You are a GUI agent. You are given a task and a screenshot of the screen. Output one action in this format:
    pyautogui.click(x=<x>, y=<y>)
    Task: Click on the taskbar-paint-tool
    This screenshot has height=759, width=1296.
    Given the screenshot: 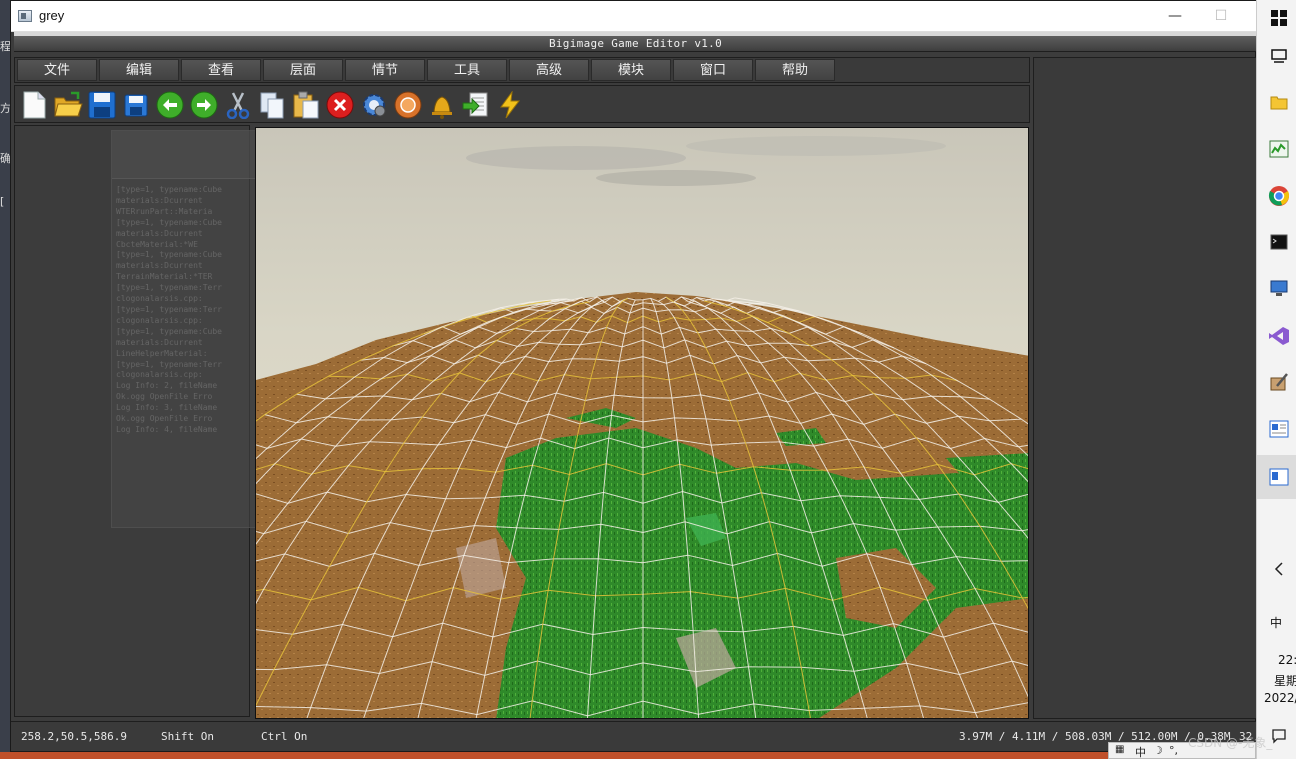 What is the action you would take?
    pyautogui.click(x=1279, y=382)
    